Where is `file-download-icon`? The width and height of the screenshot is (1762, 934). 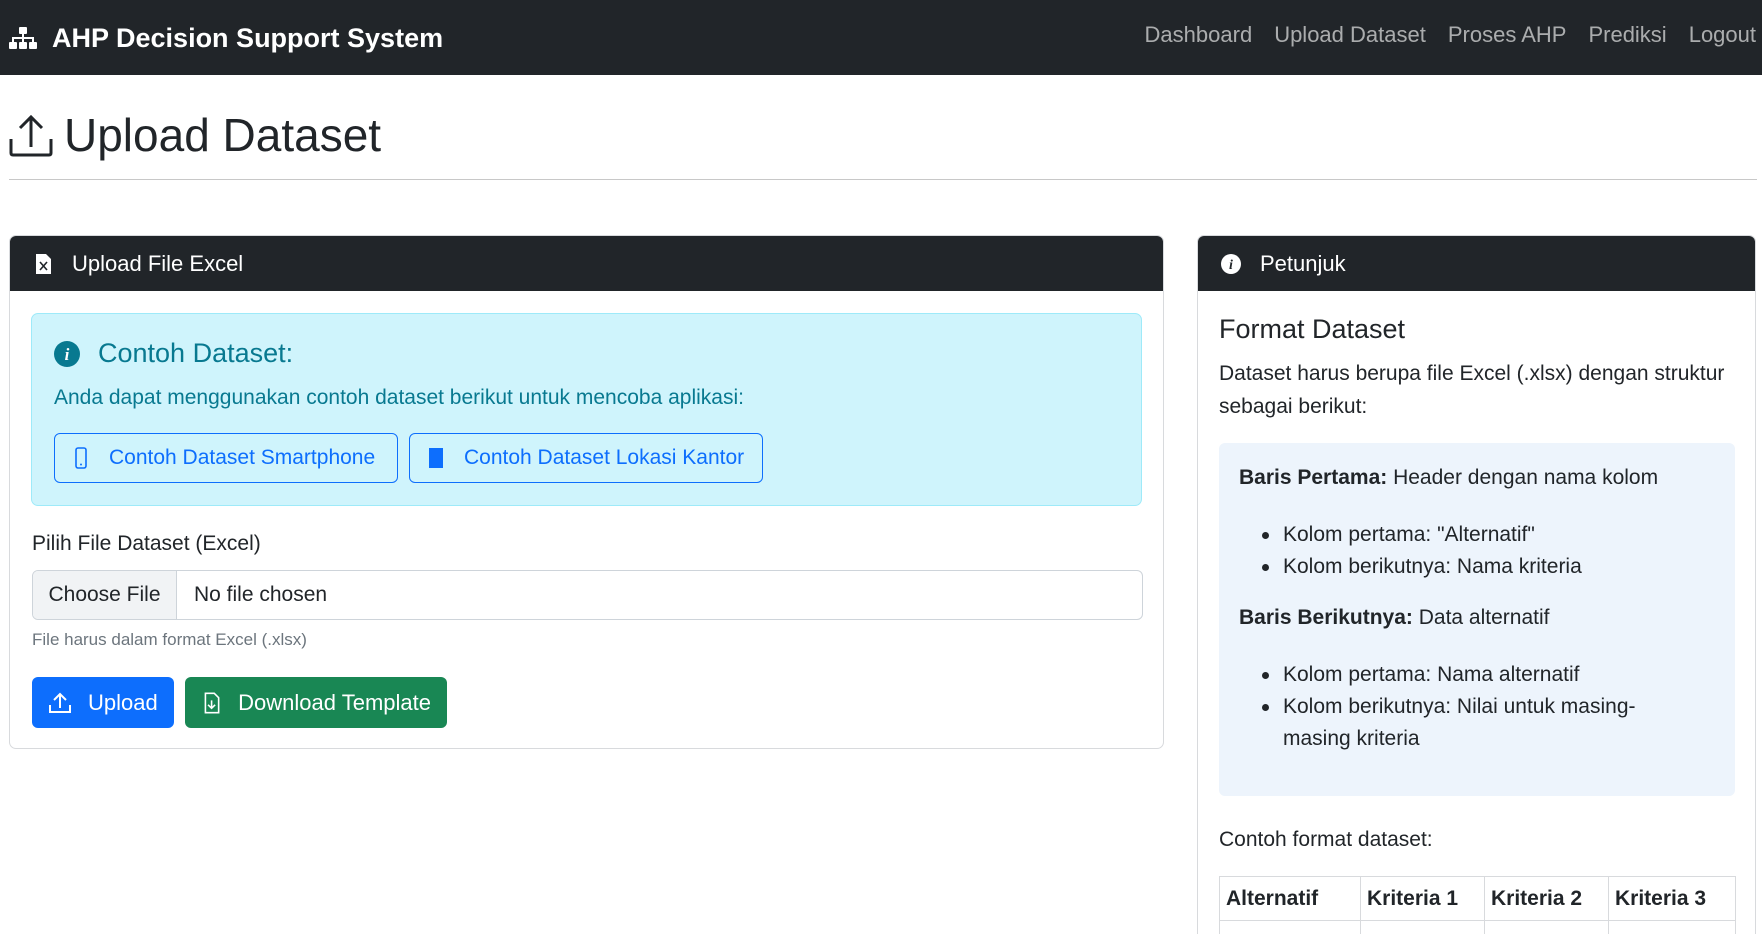
file-download-icon is located at coordinates (212, 702).